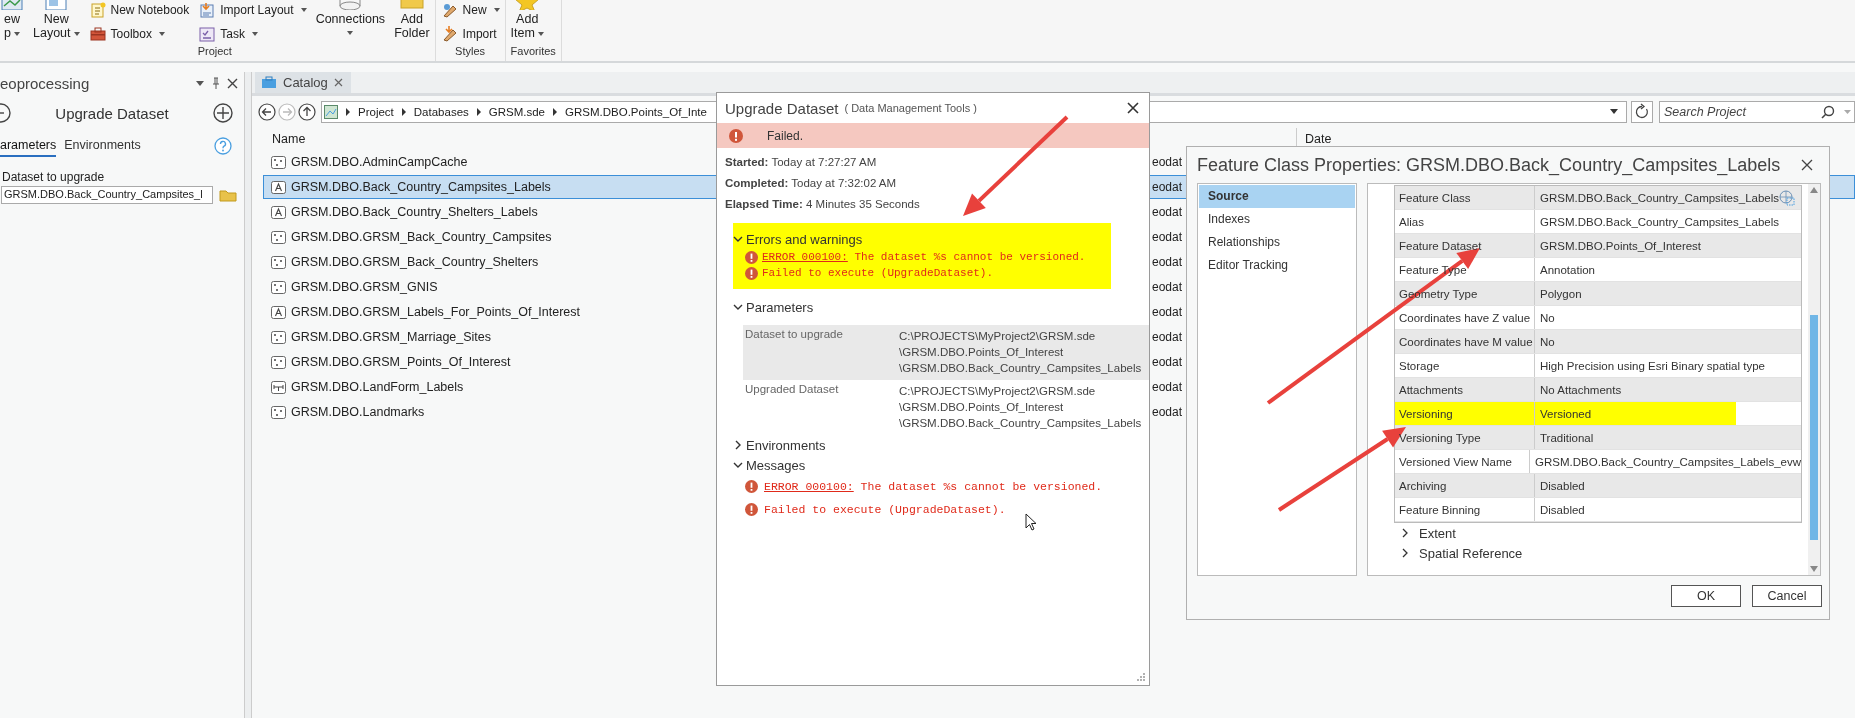  I want to click on ribbon-group-label: Project, so click(214, 52).